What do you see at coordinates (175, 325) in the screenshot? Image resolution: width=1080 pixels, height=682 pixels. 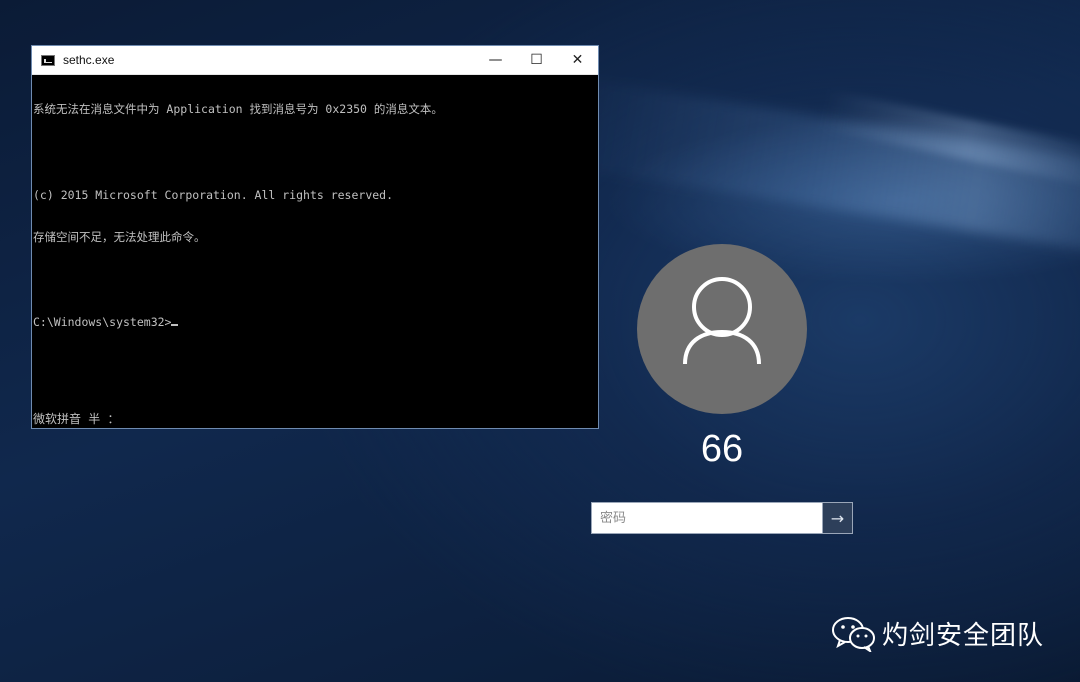 I see `text-cursor` at bounding box center [175, 325].